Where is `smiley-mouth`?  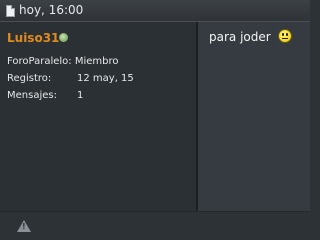 smiley-mouth is located at coordinates (285, 38).